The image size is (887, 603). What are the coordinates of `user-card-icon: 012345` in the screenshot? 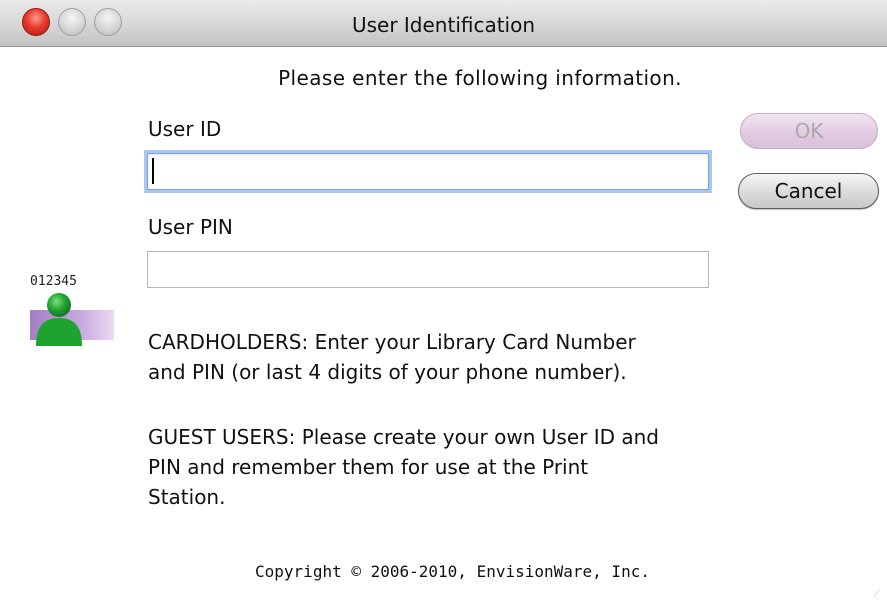 It's located at (73, 310).